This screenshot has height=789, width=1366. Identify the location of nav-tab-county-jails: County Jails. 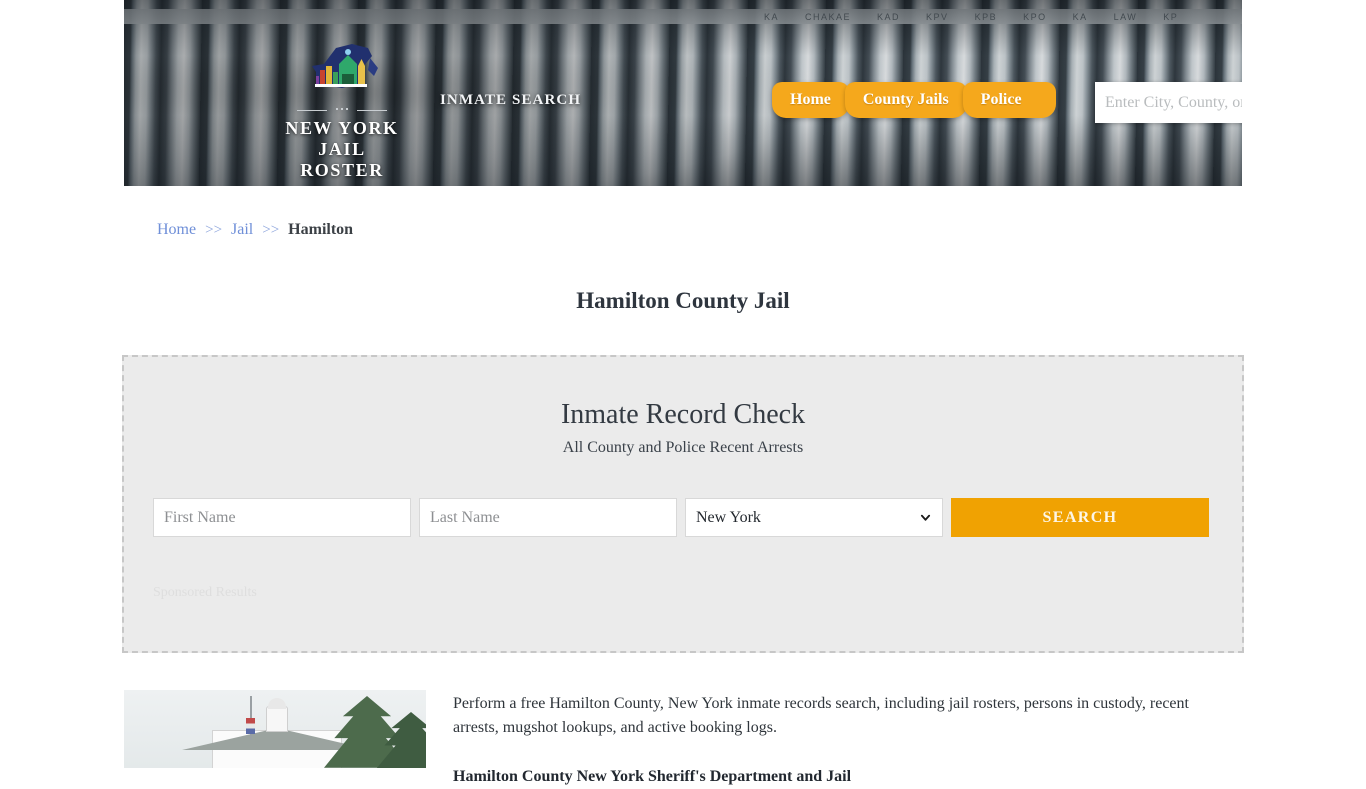
(905, 100).